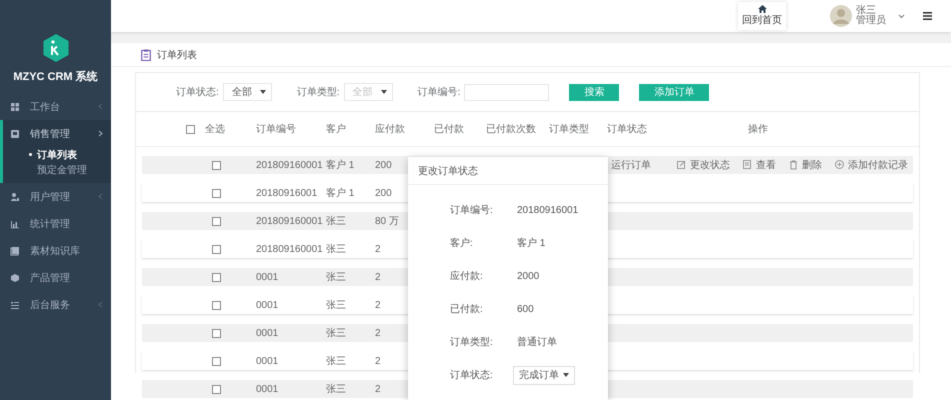 This screenshot has width=951, height=400. Describe the element at coordinates (15, 277) in the screenshot. I see `cube-icon` at that location.